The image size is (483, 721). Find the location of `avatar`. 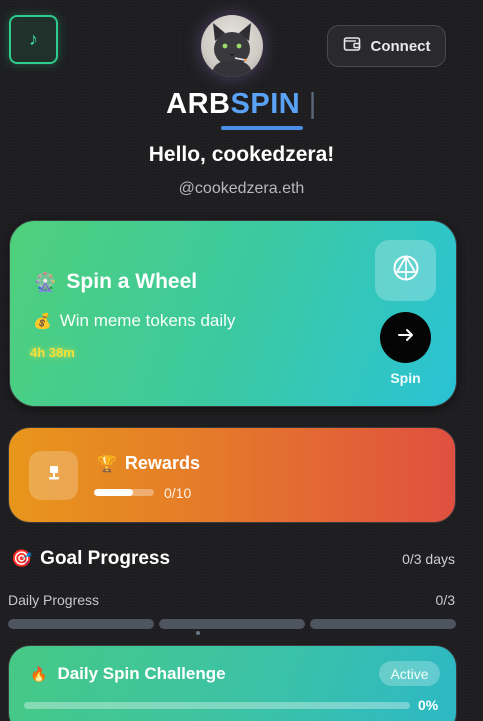

avatar is located at coordinates (232, 46).